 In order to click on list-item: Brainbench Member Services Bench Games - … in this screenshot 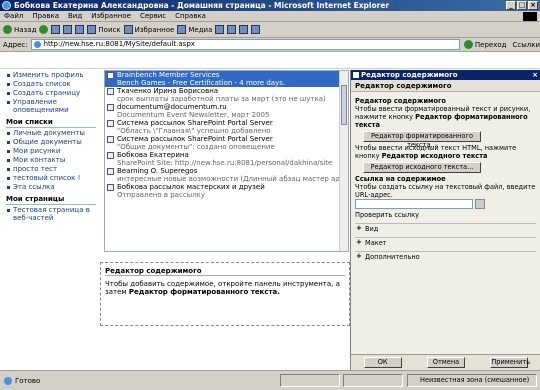, I will do `click(226, 79)`.